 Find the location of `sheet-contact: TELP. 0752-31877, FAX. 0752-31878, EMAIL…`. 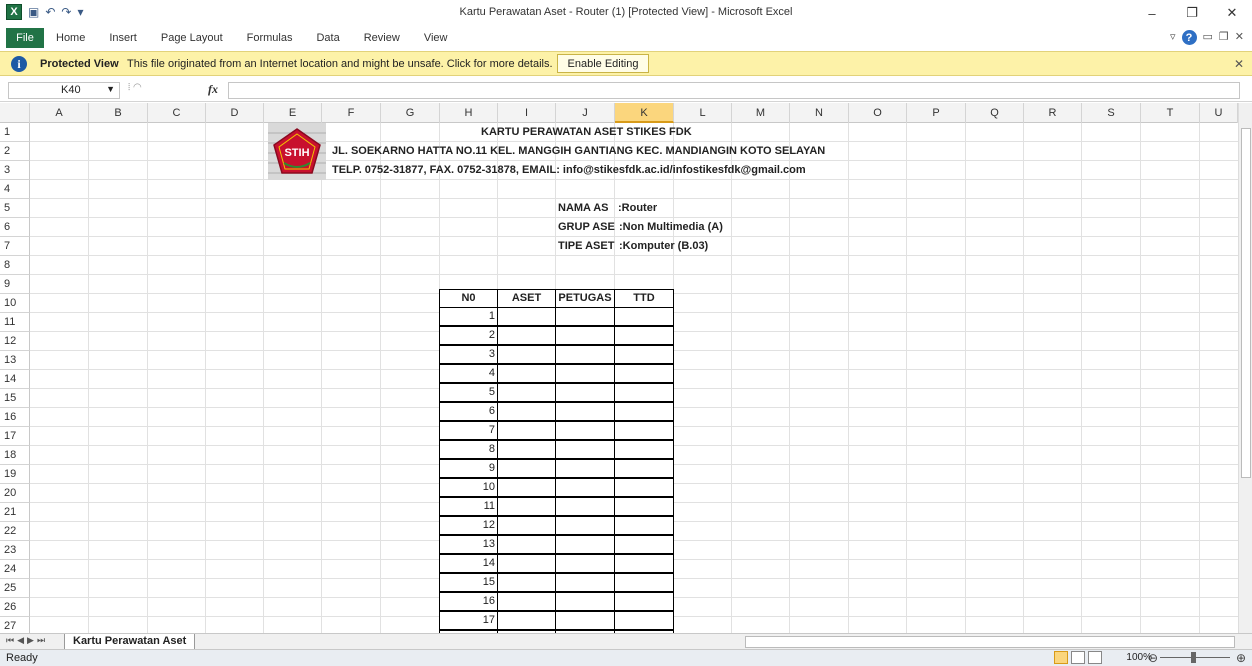

sheet-contact: TELP. 0752-31877, FAX. 0752-31878, EMAIL… is located at coordinates (569, 170).